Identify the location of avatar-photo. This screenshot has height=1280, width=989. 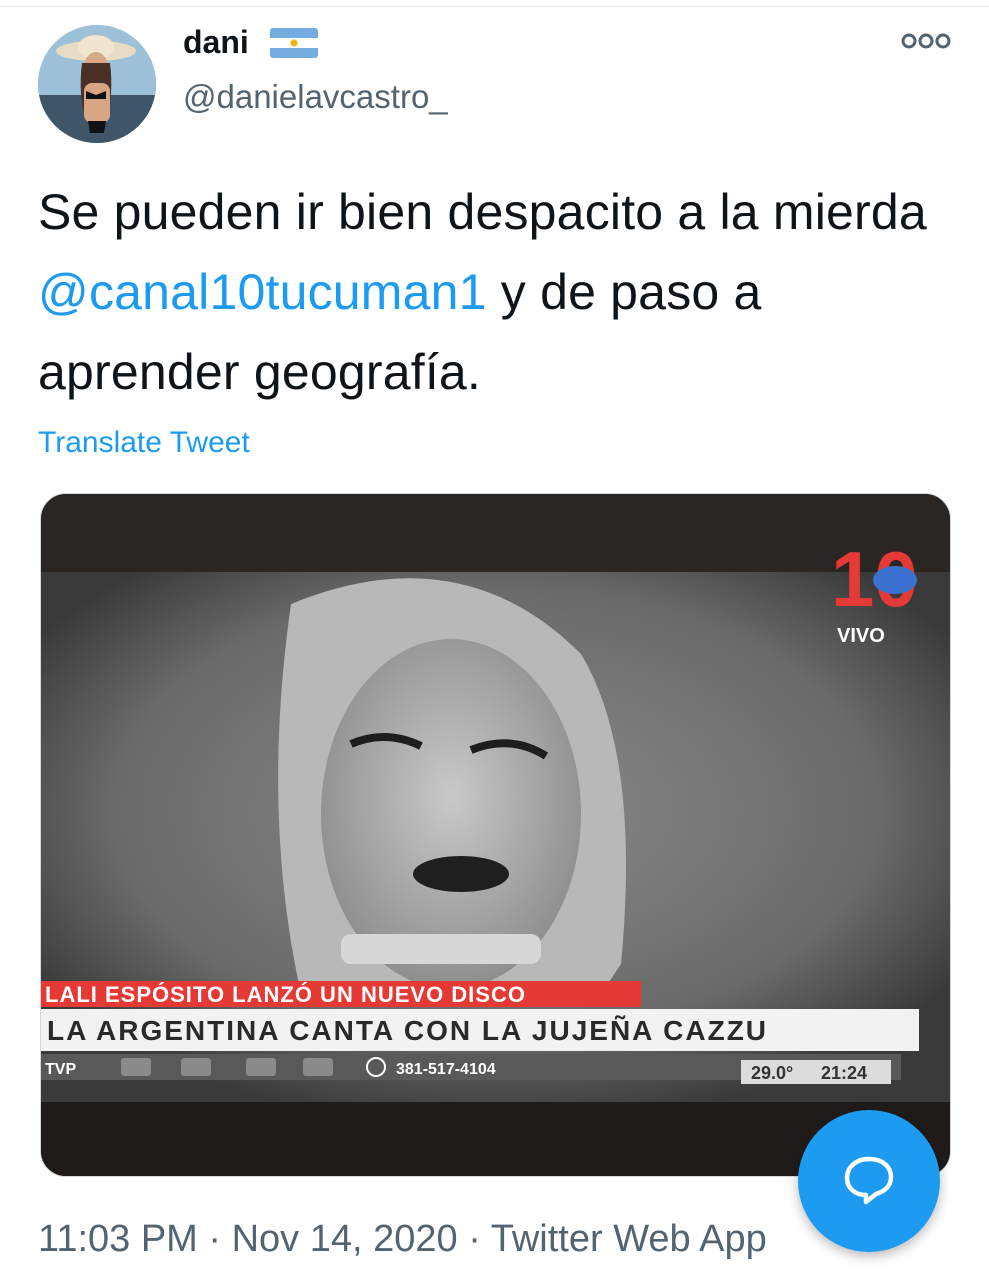
(97, 84).